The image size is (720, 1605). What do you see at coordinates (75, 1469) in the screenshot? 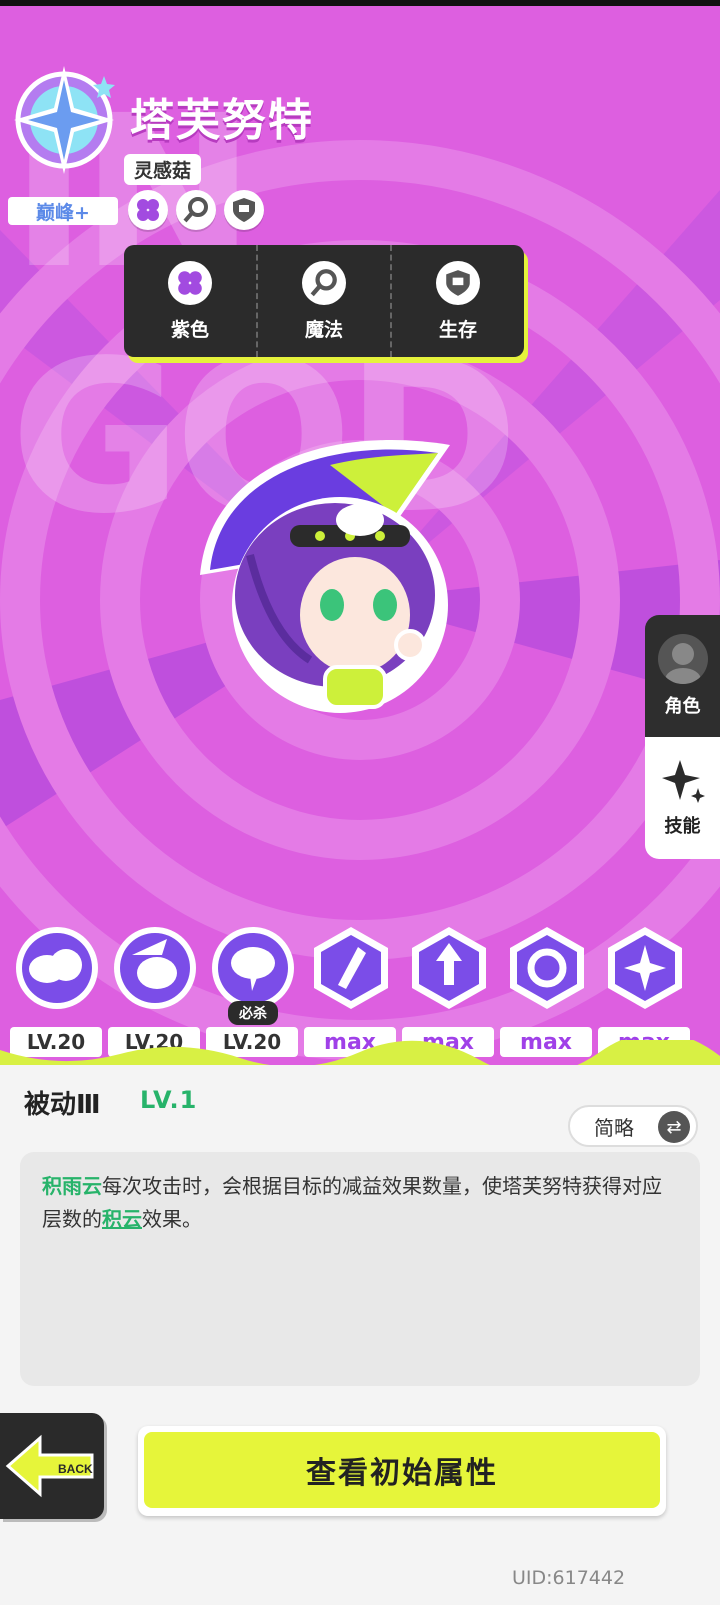
I see `back-label: BACK` at bounding box center [75, 1469].